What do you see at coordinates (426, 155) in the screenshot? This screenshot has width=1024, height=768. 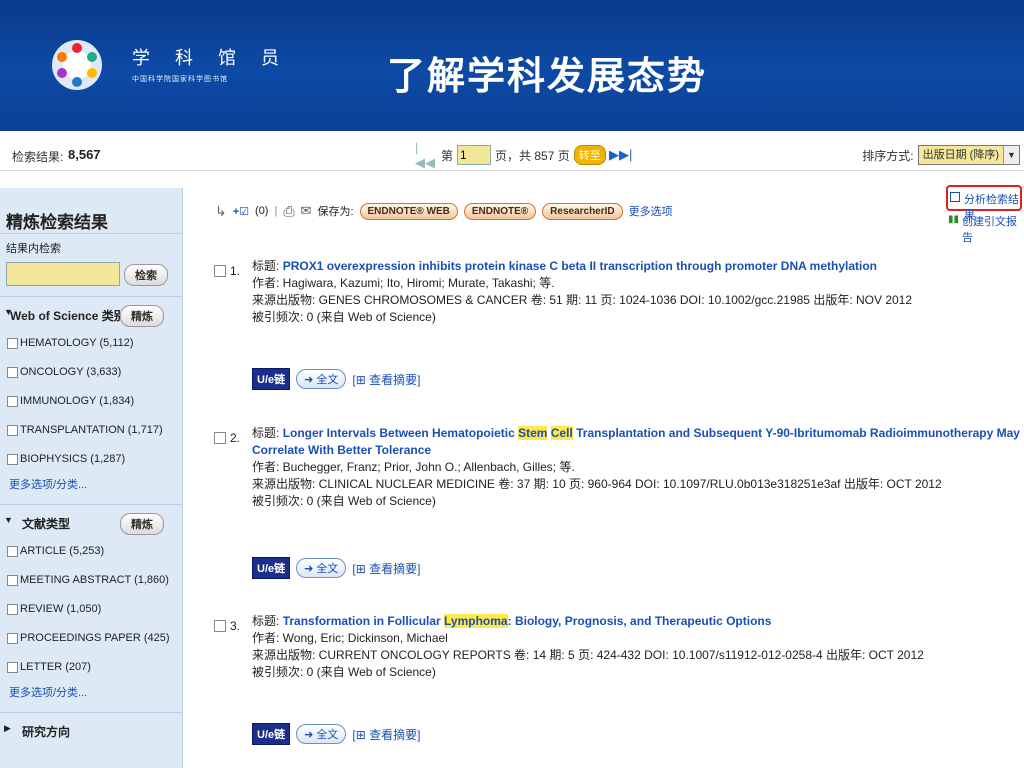 I see `first-page-icon: |◀◀` at bounding box center [426, 155].